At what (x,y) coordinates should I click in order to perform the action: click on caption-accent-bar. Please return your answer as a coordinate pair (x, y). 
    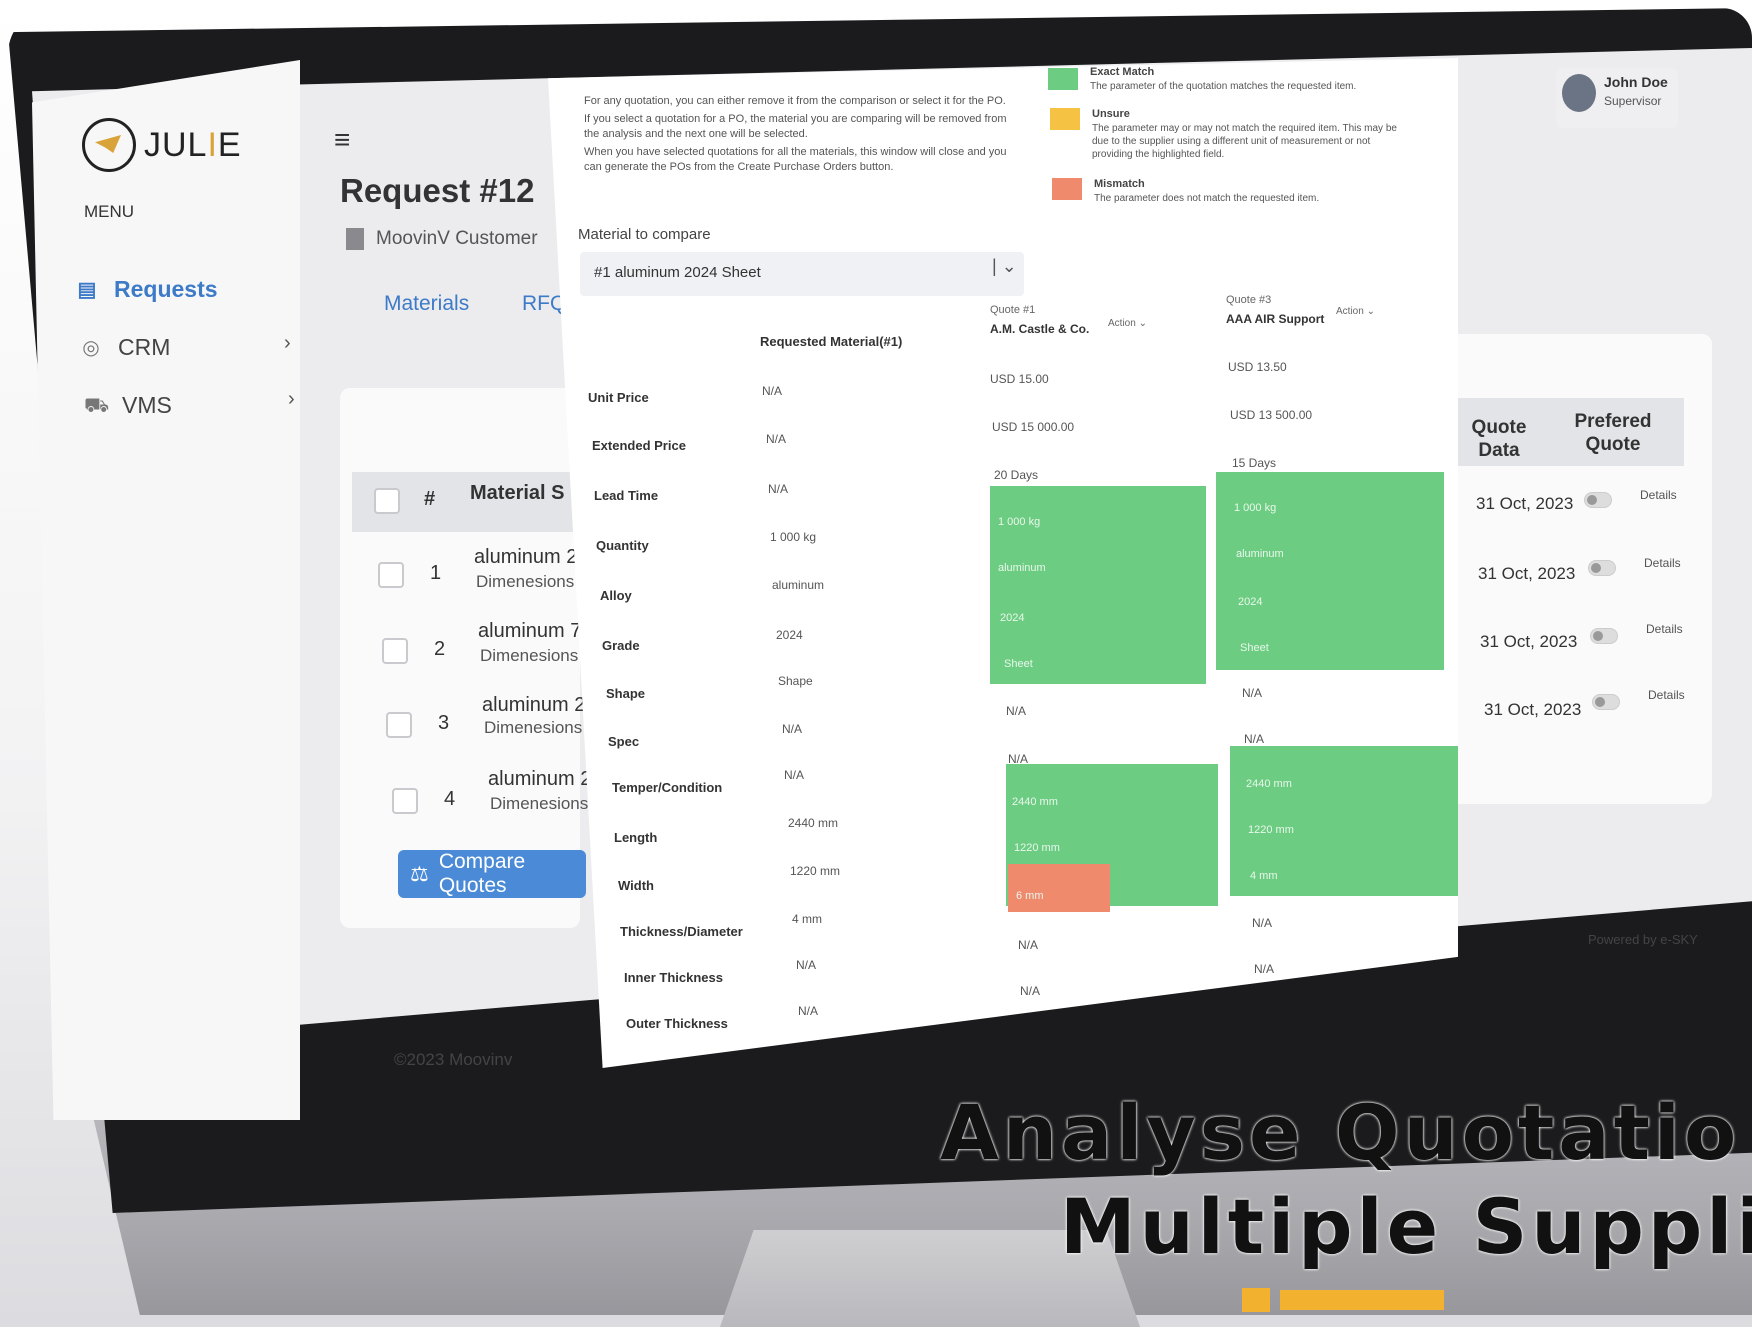
    Looking at the image, I should click on (1362, 1300).